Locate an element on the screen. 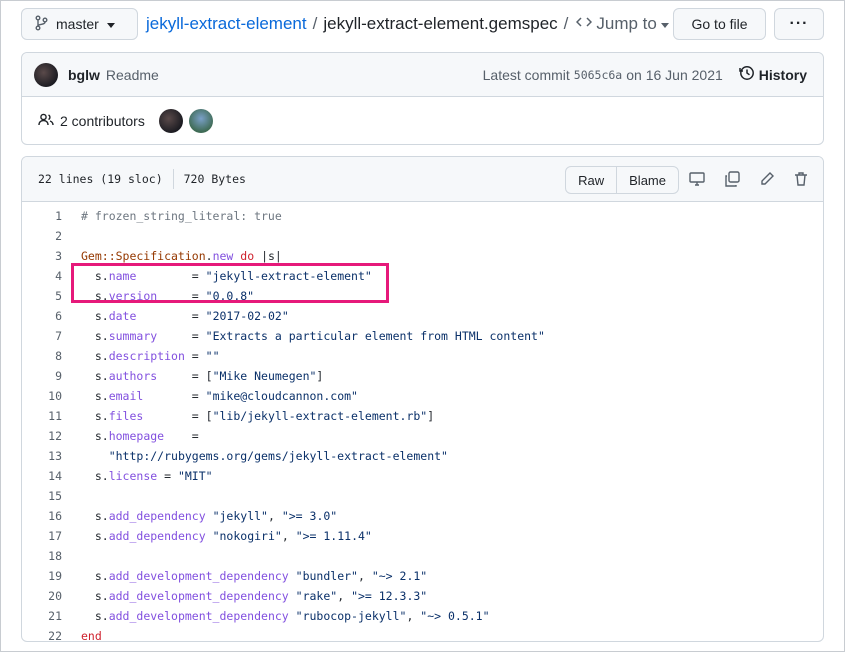 The width and height of the screenshot is (845, 652). file-info: 22 lines (19 sloc) 720 Bytes is located at coordinates (142, 179).